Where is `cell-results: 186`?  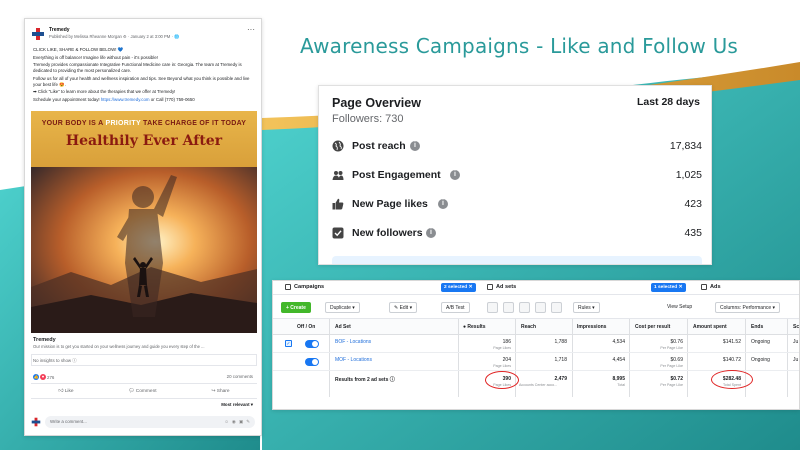
cell-results: 186 is located at coordinates (506, 342).